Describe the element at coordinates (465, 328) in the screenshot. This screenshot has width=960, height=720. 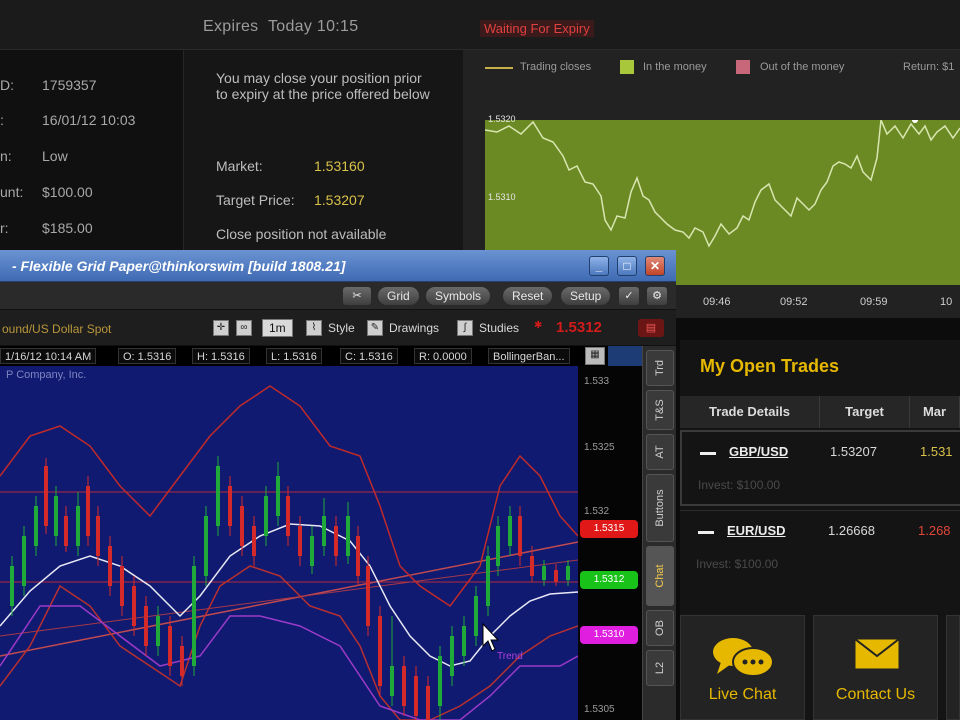
I see `studies-icon: ∫` at that location.